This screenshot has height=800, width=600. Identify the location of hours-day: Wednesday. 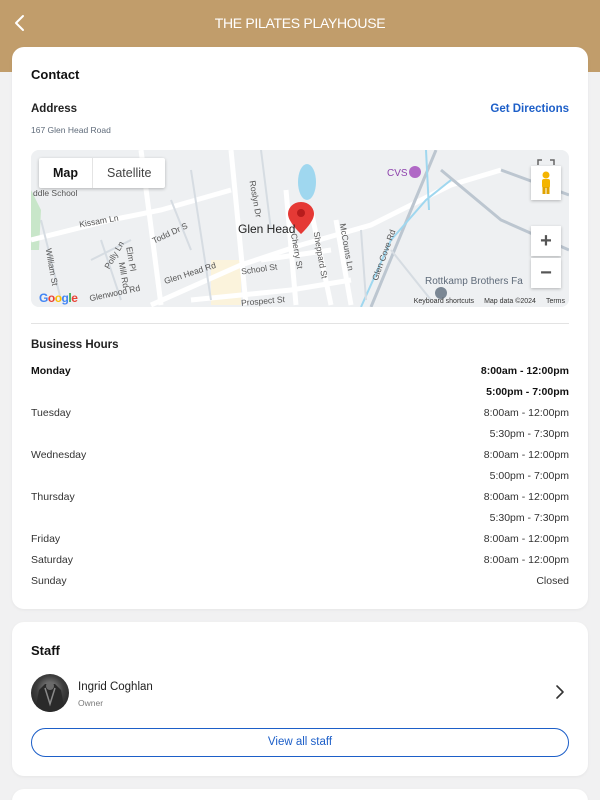
(59, 455).